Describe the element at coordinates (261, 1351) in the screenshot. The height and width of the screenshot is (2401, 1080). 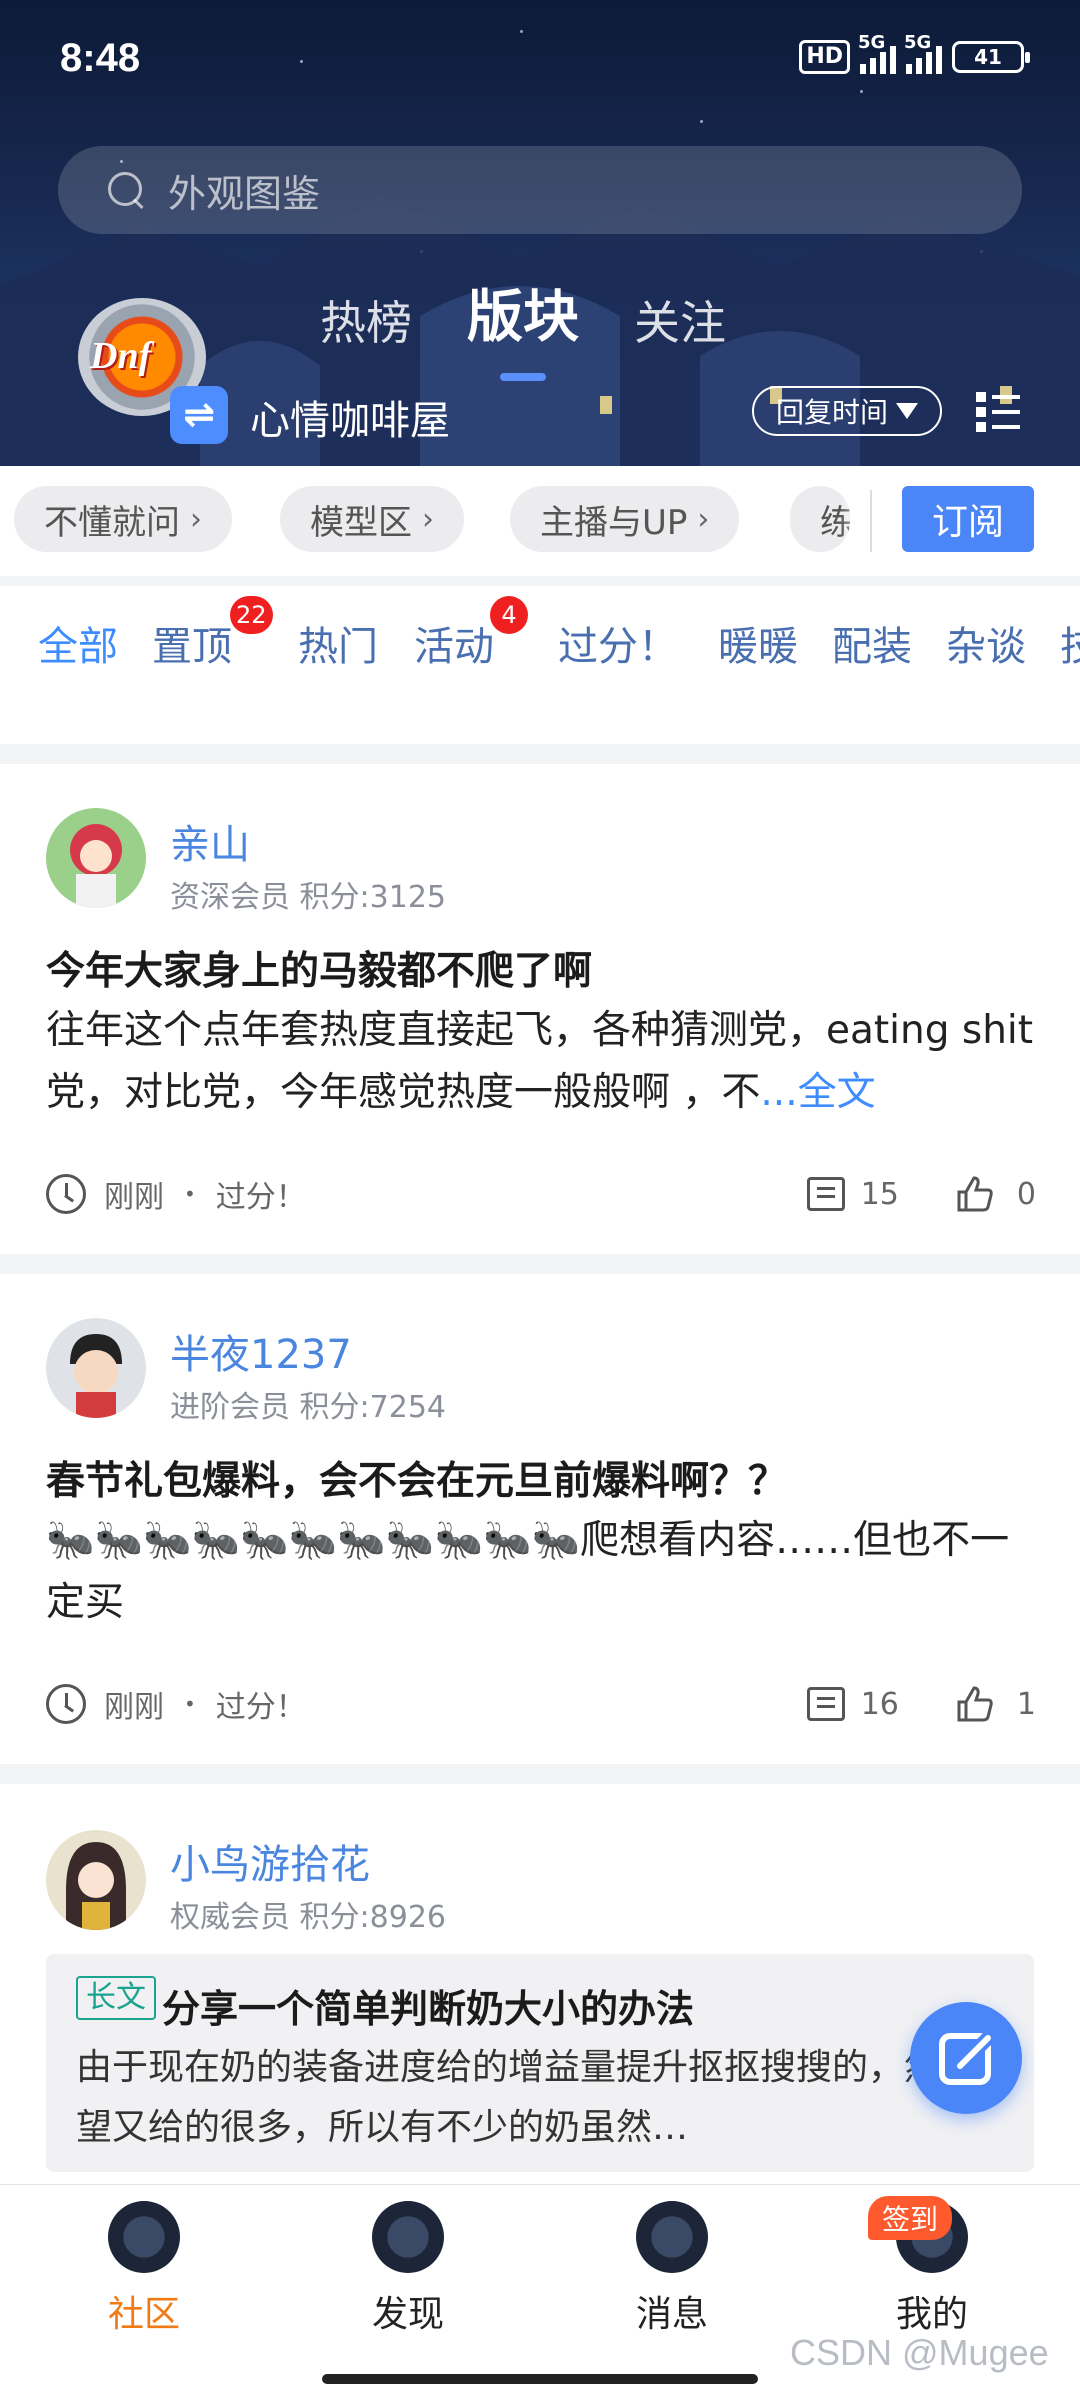
I see `username: 半夜1237` at that location.